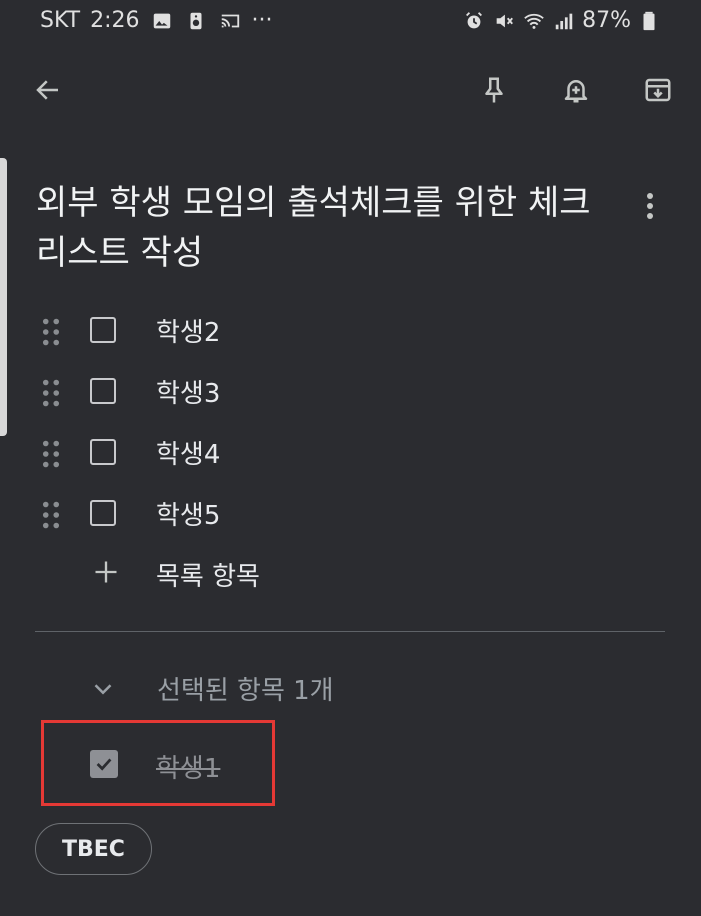  What do you see at coordinates (106, 572) in the screenshot?
I see `plus-icon` at bounding box center [106, 572].